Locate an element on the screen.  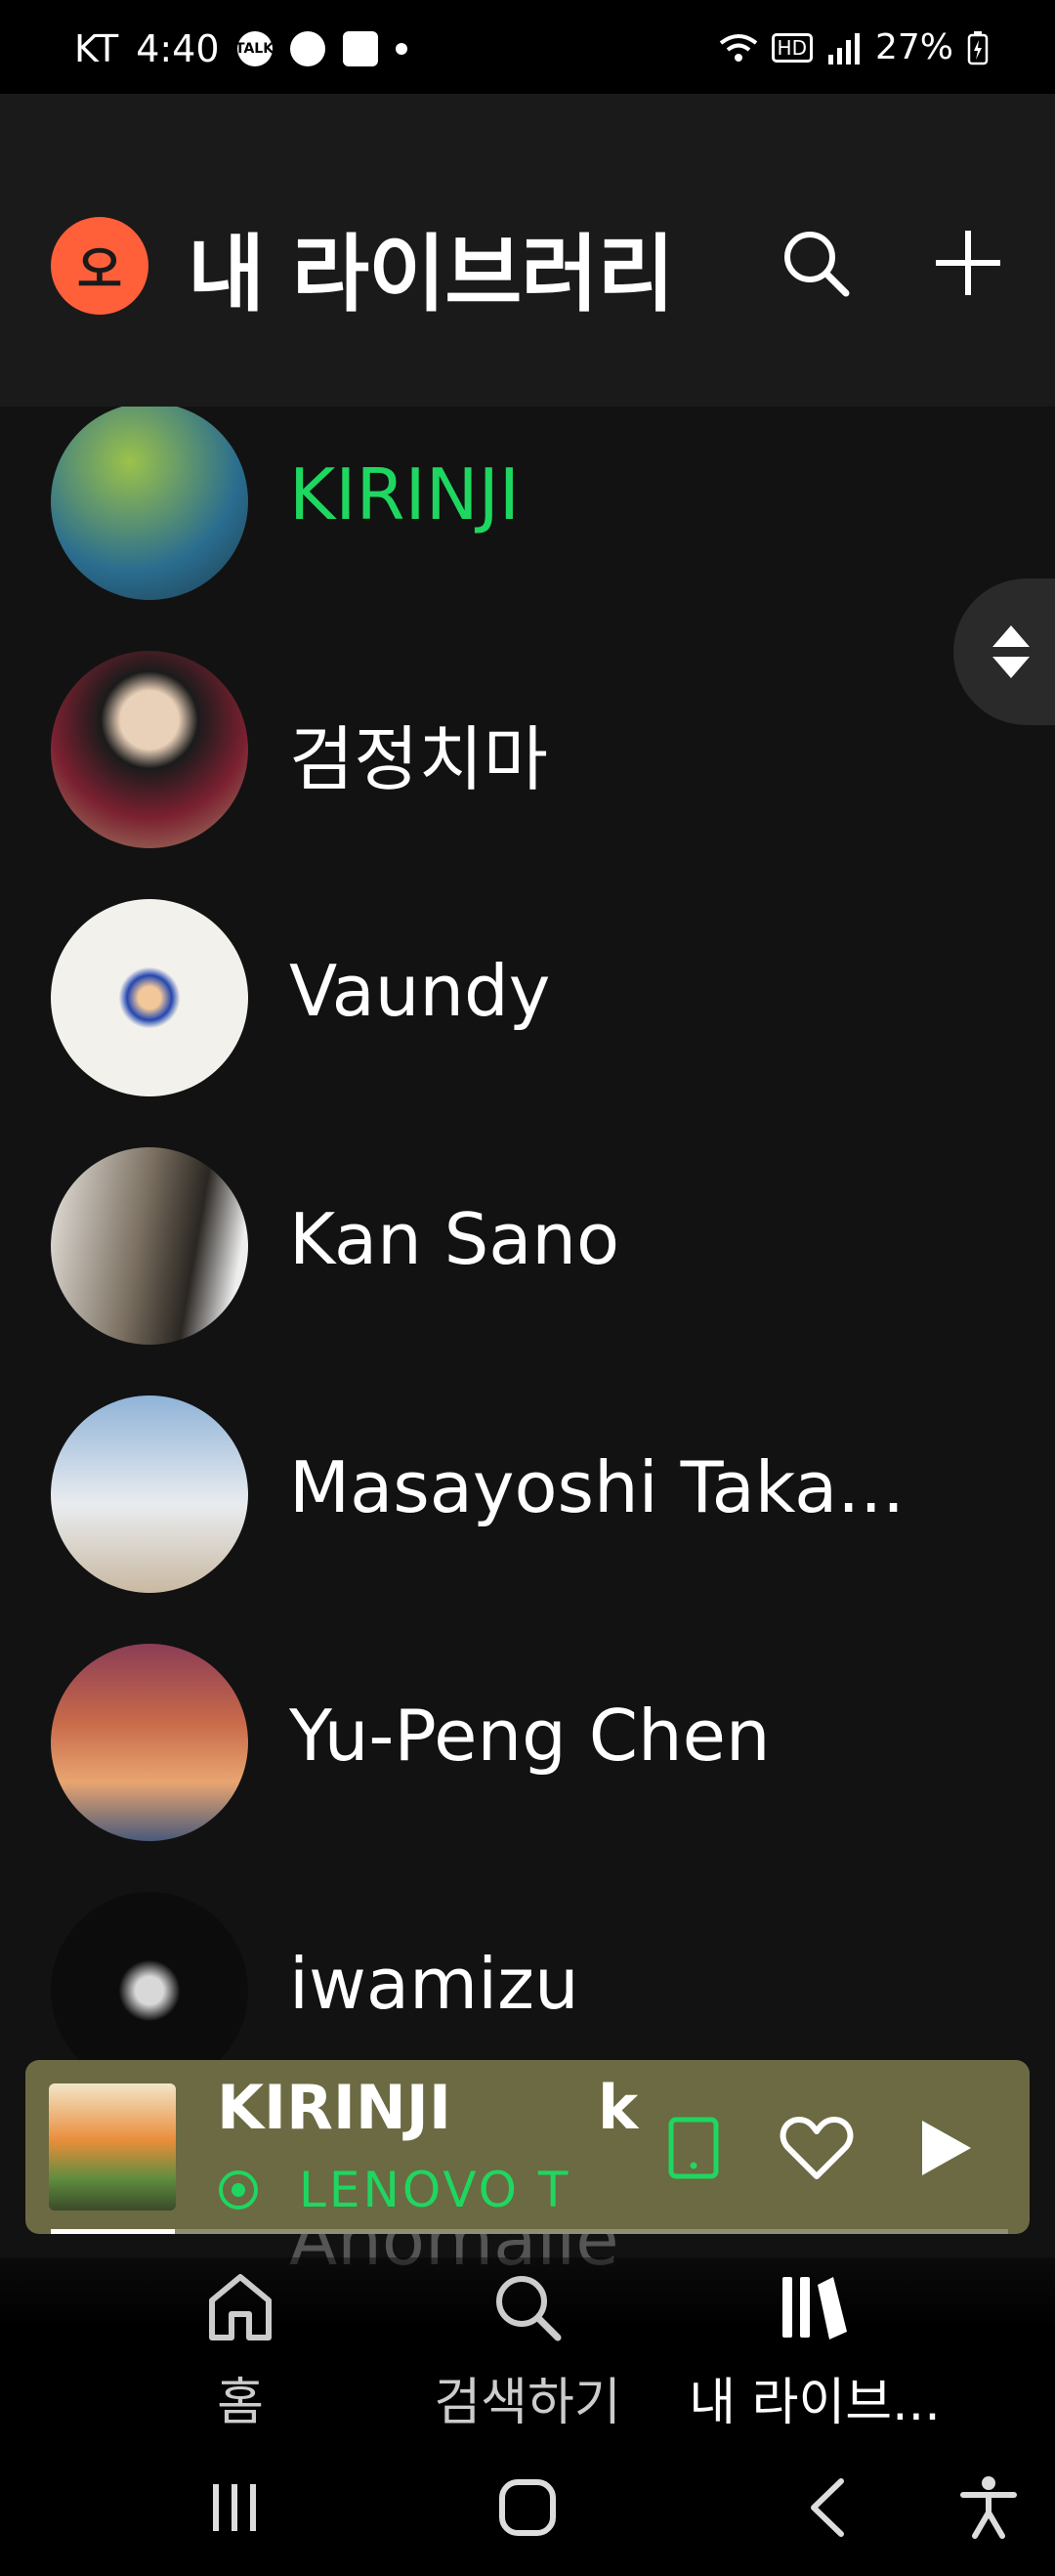
play-button is located at coordinates (945, 2148).